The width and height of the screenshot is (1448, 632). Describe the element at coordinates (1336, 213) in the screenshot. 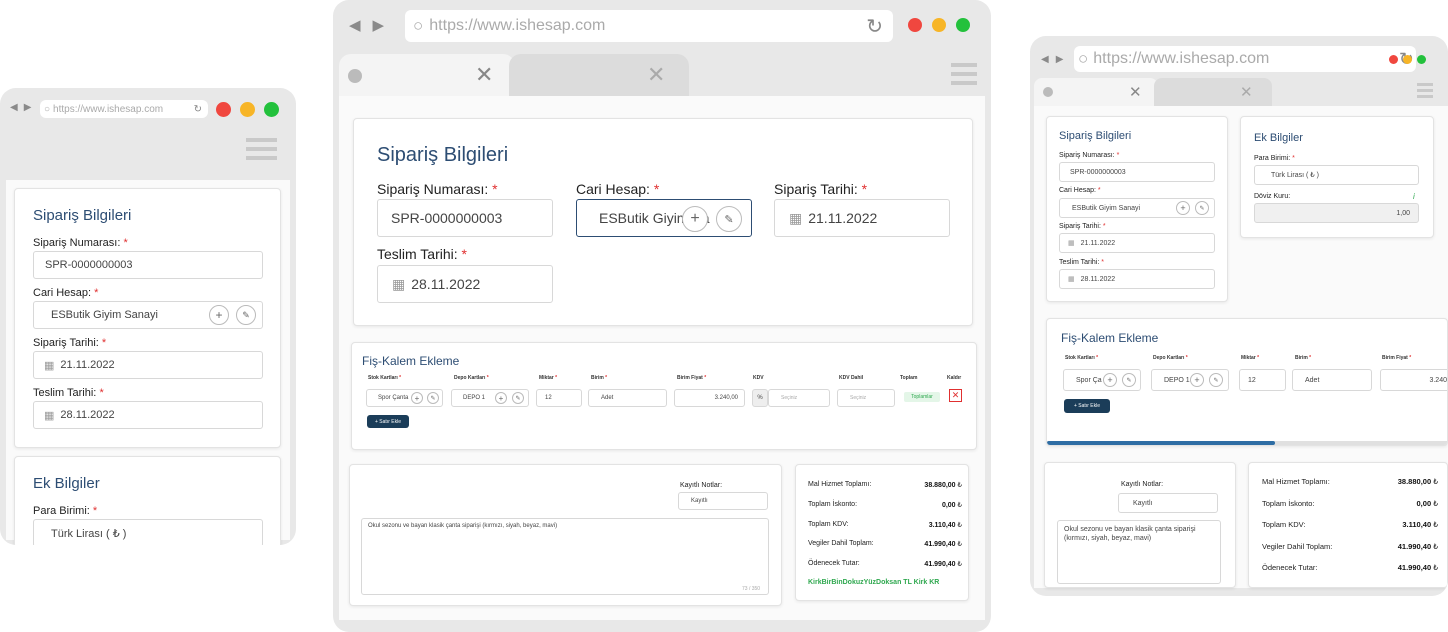

I see `exchange-rate-input: 1,00` at that location.